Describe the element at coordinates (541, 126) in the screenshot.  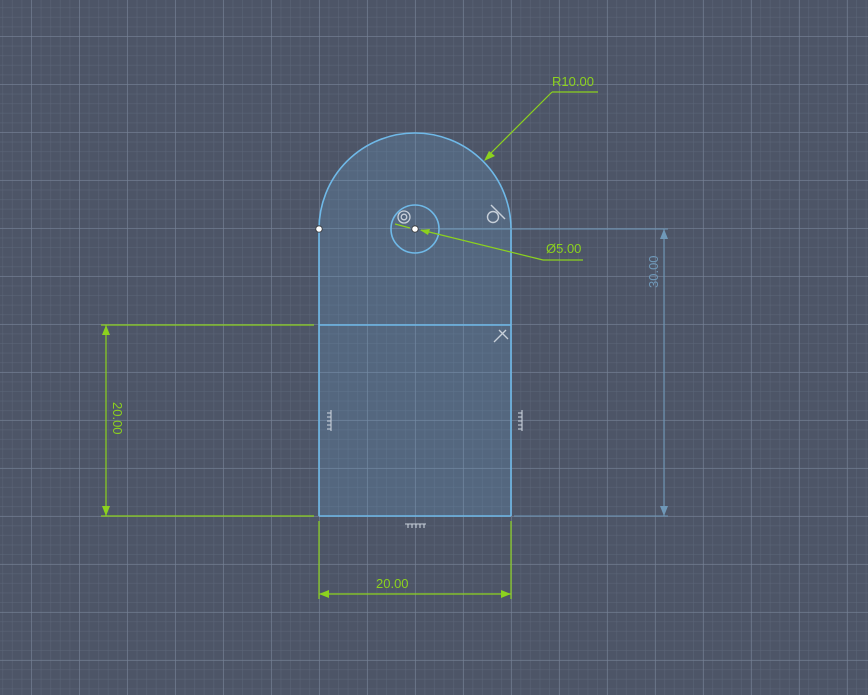
I see `radius-dimension` at that location.